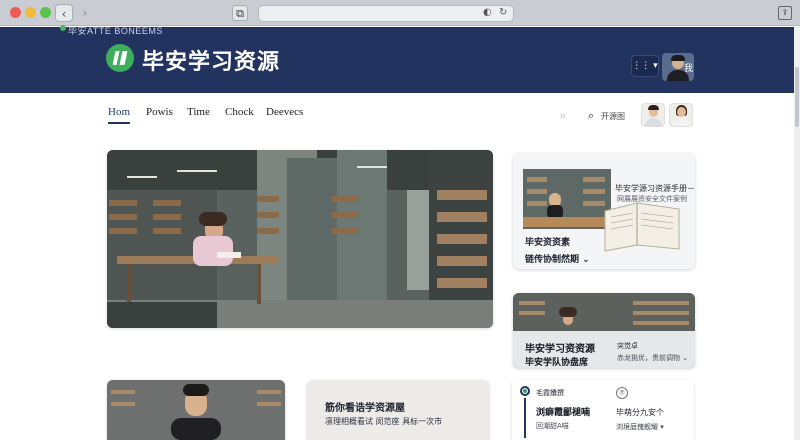  What do you see at coordinates (220, 13) in the screenshot?
I see `apple-icon` at bounding box center [220, 13].